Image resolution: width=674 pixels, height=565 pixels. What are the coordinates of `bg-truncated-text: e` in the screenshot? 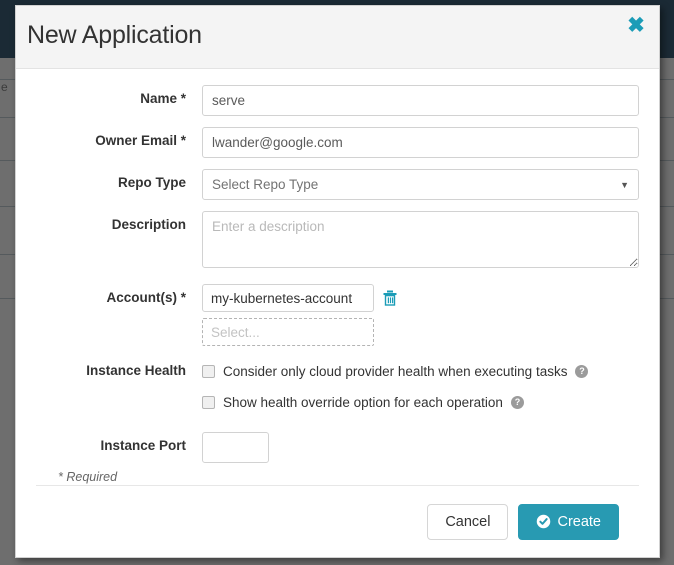 It's located at (4, 87).